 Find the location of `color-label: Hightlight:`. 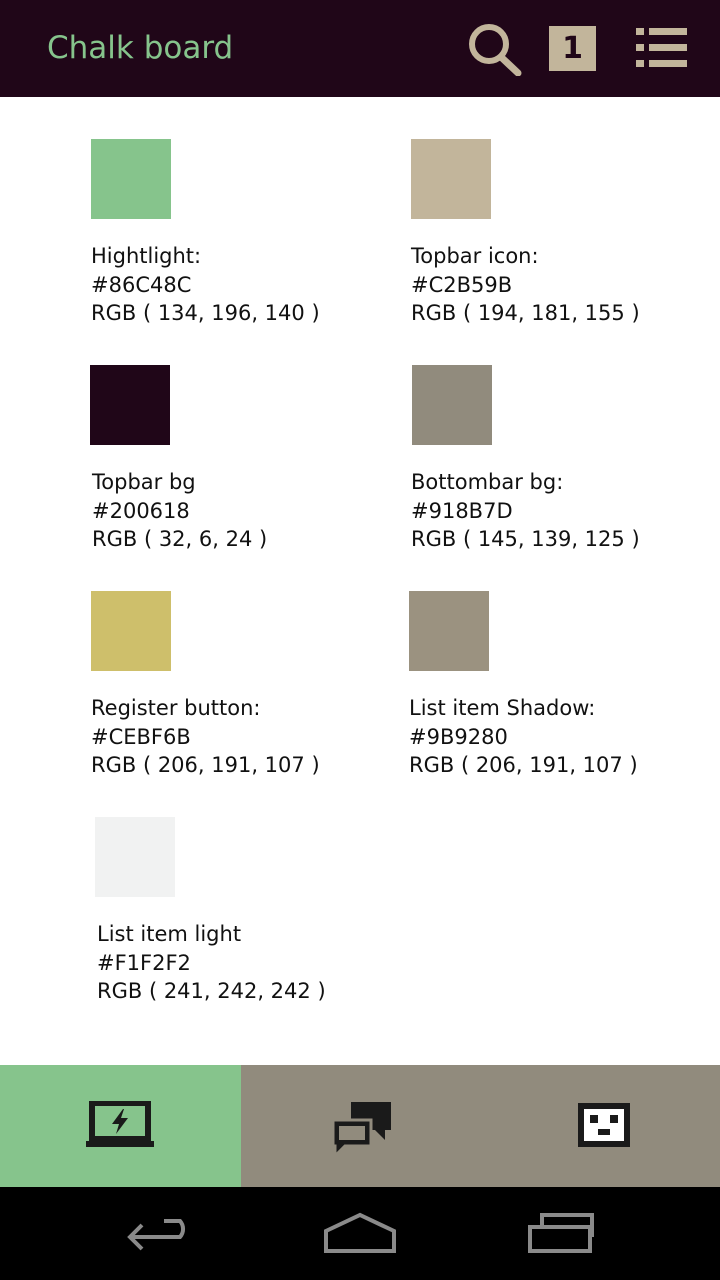

color-label: Hightlight: is located at coordinates (146, 256).